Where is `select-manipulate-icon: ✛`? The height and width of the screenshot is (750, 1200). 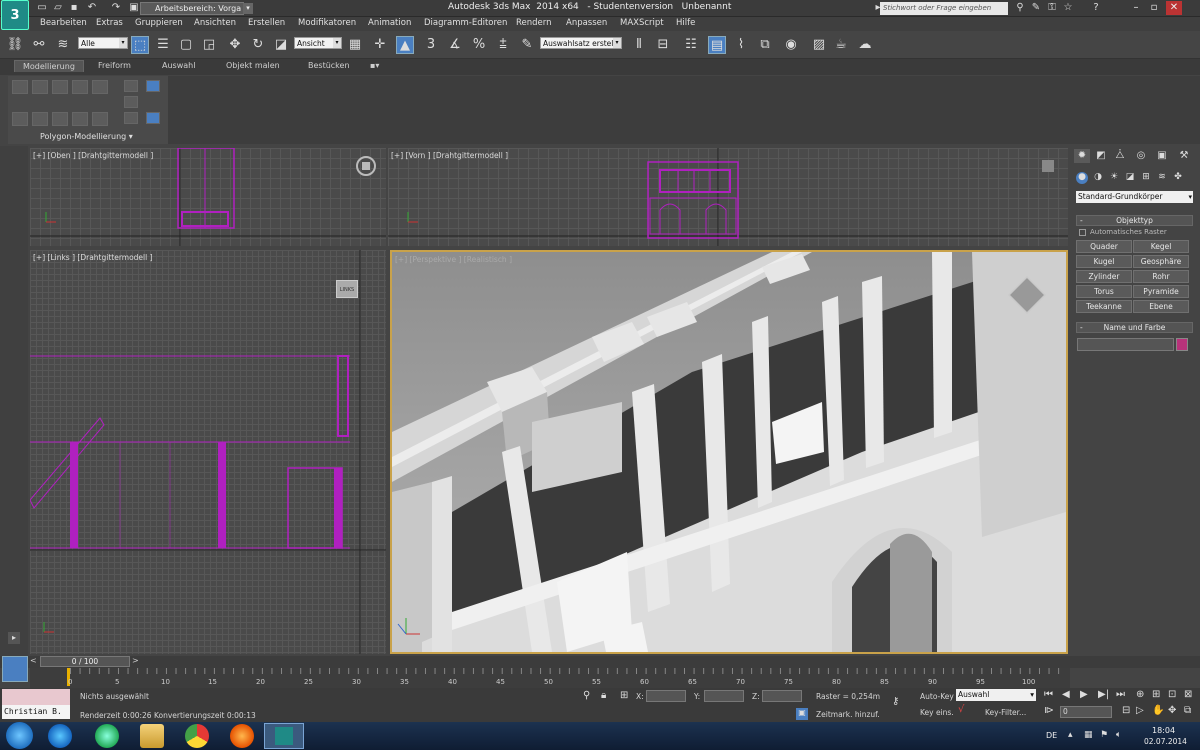 select-manipulate-icon: ✛ is located at coordinates (380, 45).